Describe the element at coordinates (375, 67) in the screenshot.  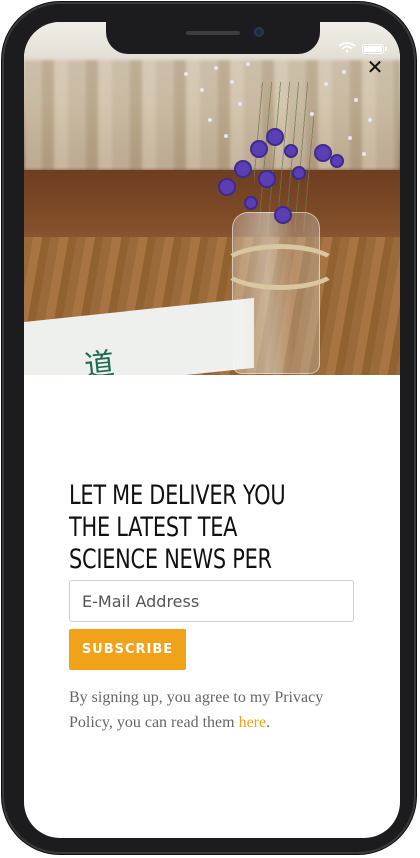
I see `close-icon: ✕` at that location.